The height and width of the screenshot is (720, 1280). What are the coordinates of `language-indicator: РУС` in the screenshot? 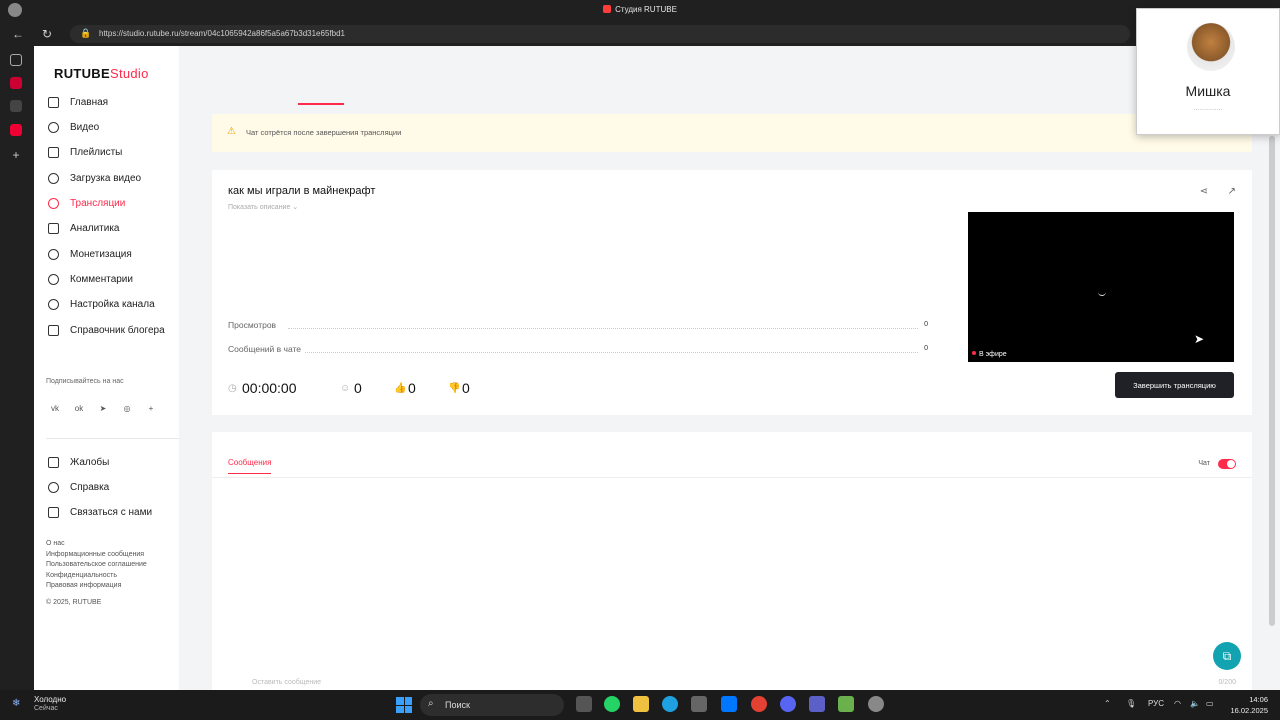 It's located at (1156, 703).